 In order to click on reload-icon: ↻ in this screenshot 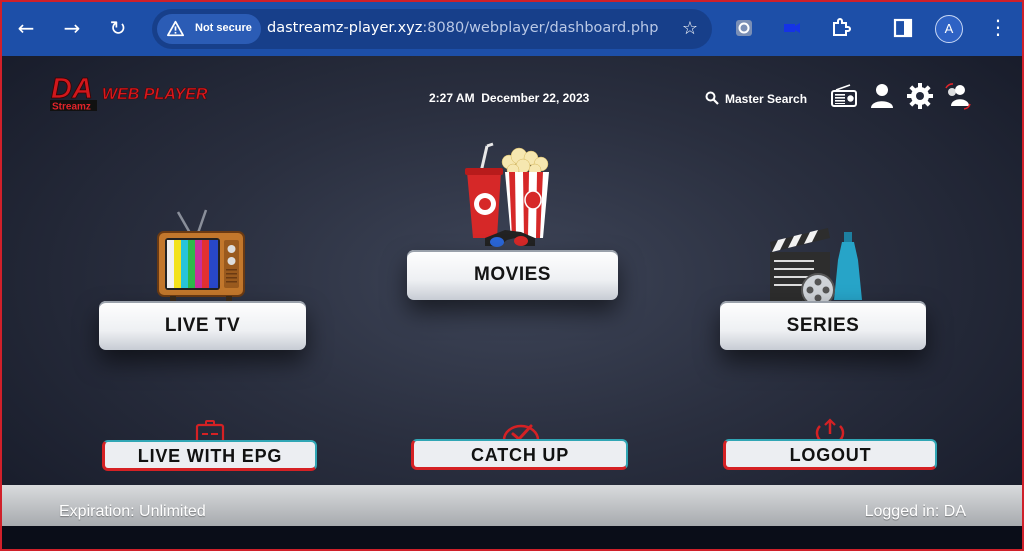, I will do `click(118, 28)`.